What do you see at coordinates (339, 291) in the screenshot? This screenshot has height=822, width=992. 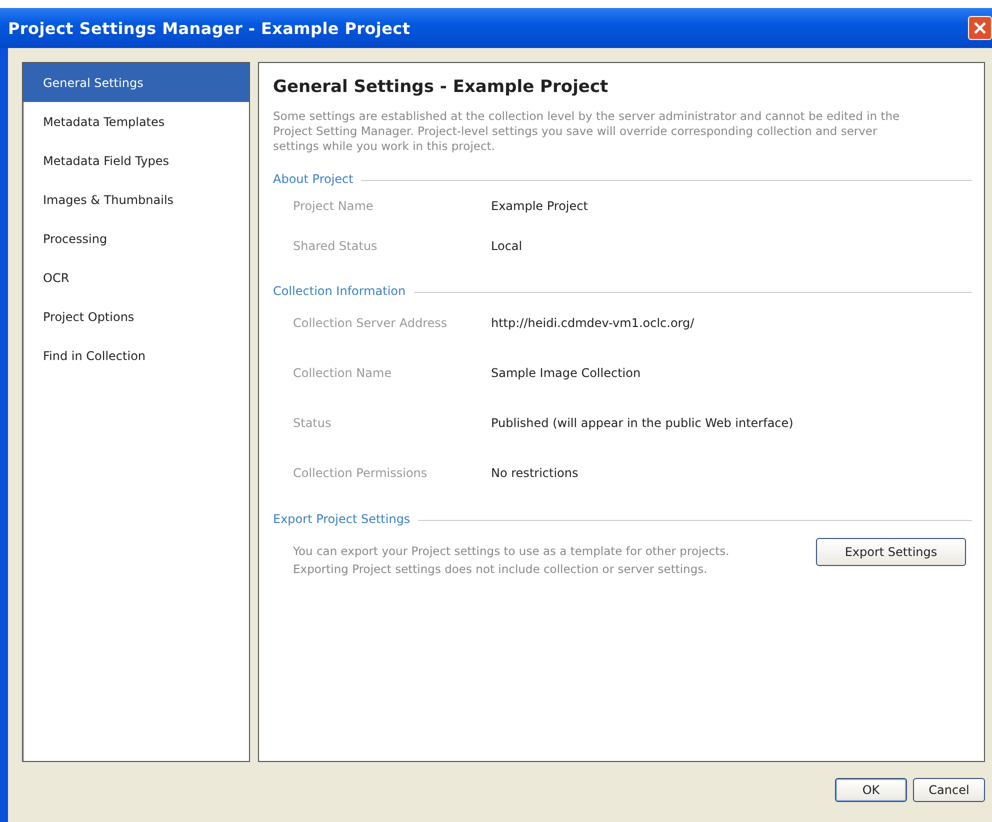 I see `section-title: Collection Information` at bounding box center [339, 291].